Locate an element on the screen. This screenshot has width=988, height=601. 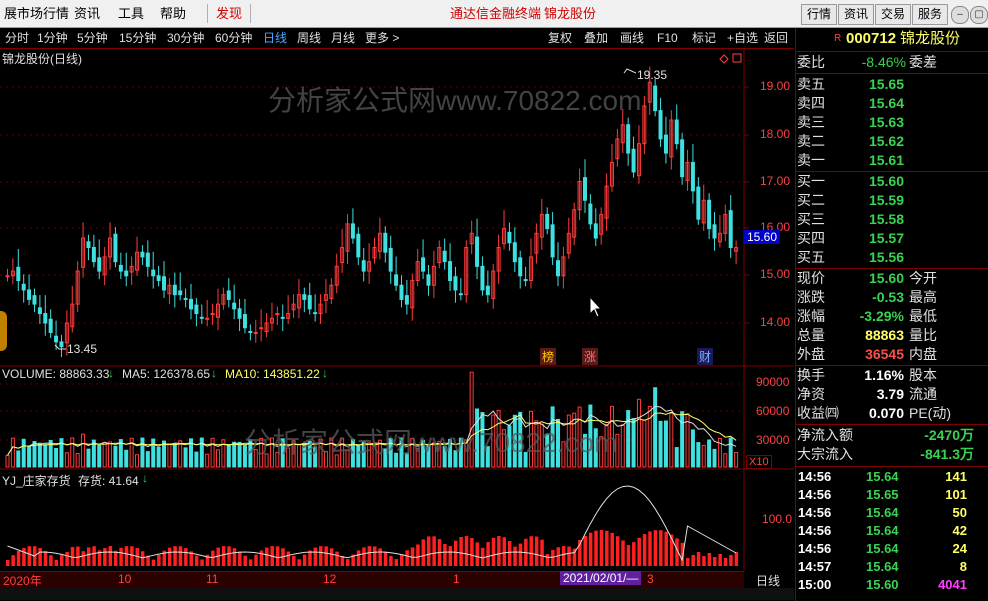
overlay-button: 叠加 is located at coordinates (596, 38).